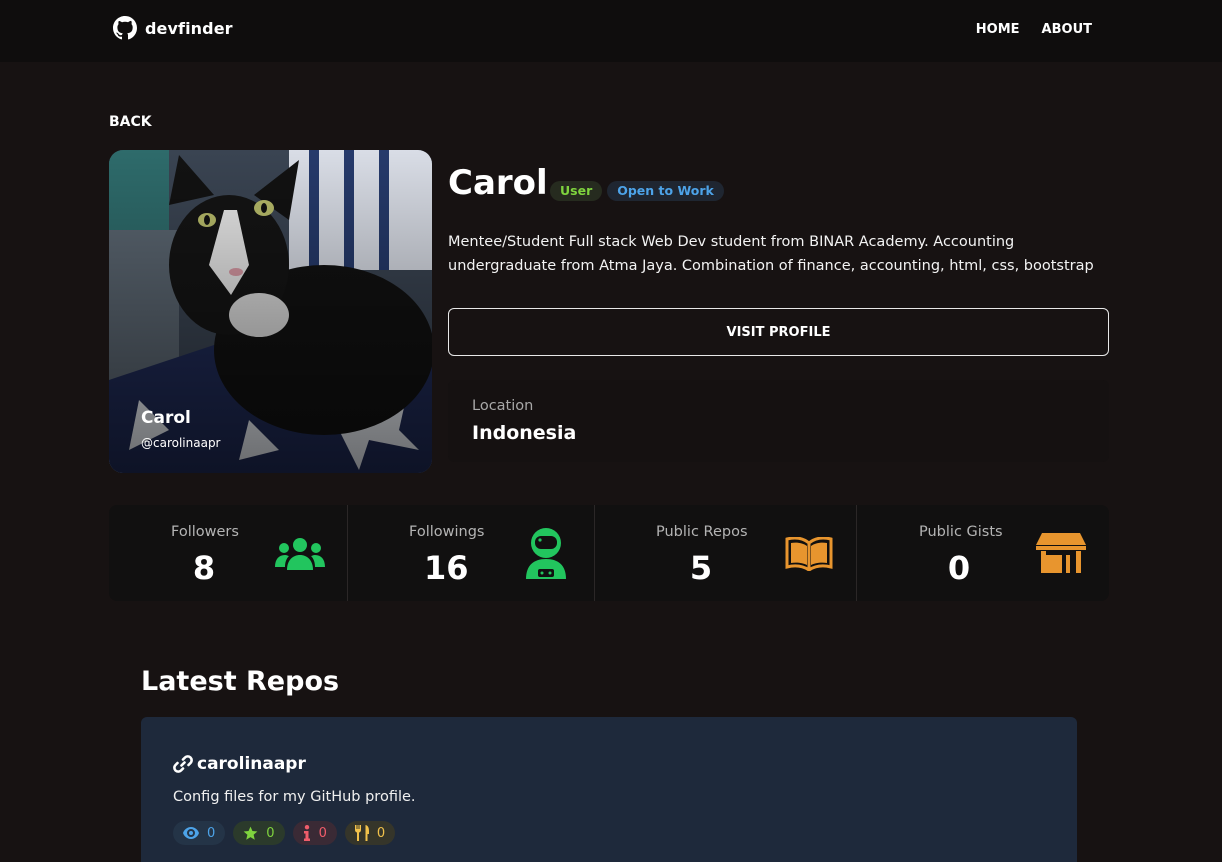  What do you see at coordinates (189, 28) in the screenshot?
I see `brand-name: devfinder` at bounding box center [189, 28].